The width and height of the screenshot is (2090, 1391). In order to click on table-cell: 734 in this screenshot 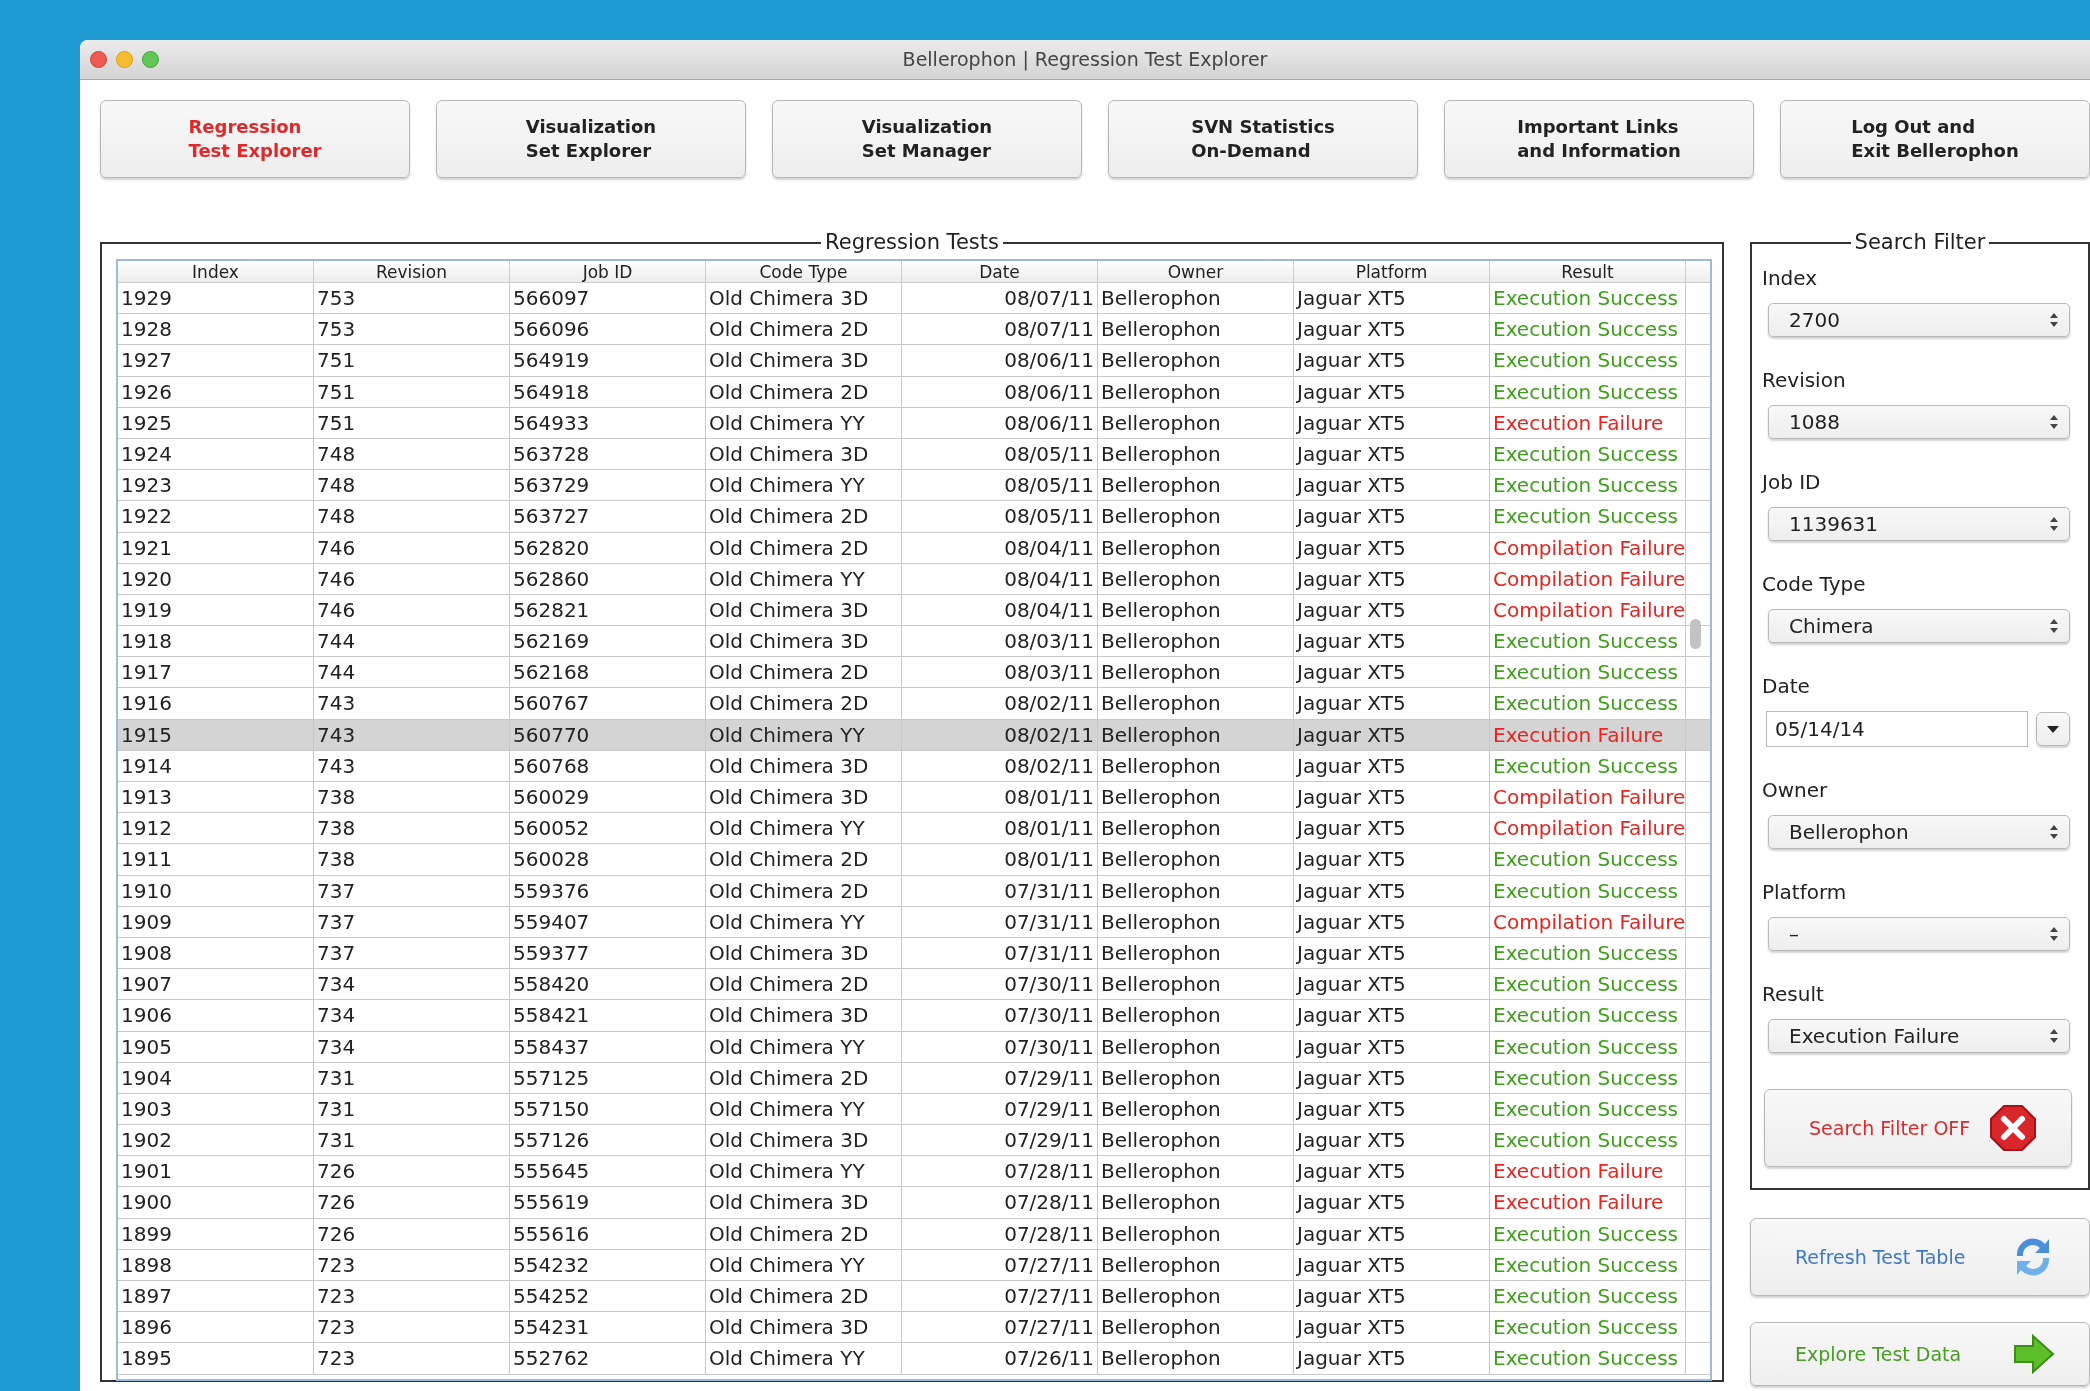, I will do `click(412, 984)`.